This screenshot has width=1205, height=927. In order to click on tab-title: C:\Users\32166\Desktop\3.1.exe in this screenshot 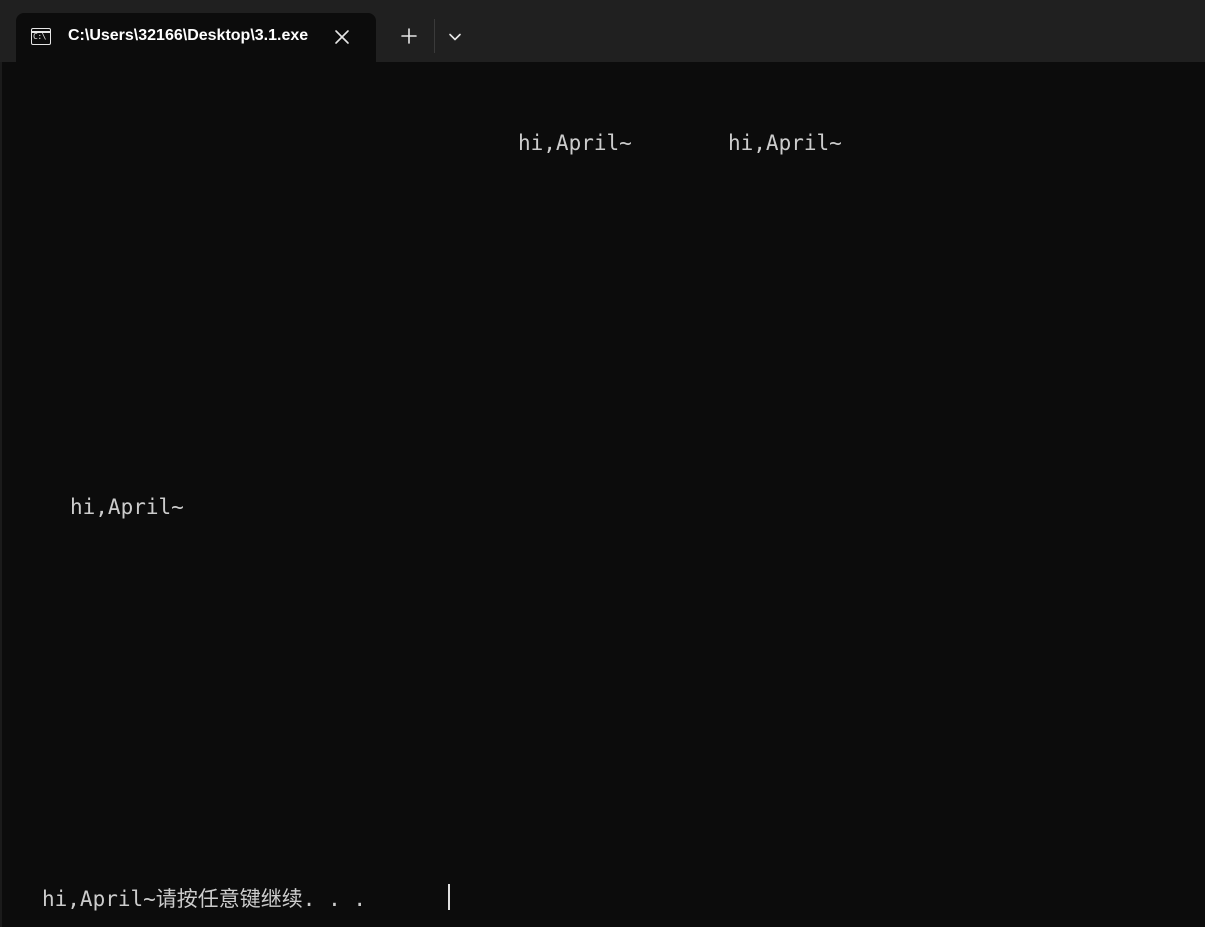, I will do `click(188, 35)`.